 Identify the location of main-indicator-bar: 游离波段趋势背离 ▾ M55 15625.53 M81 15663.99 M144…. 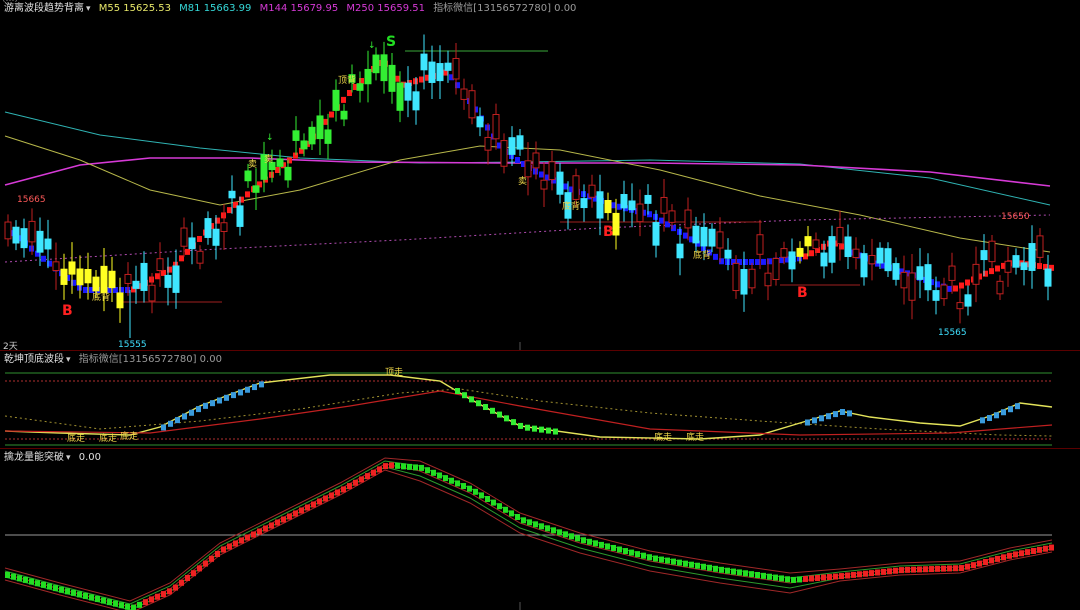
(292, 9).